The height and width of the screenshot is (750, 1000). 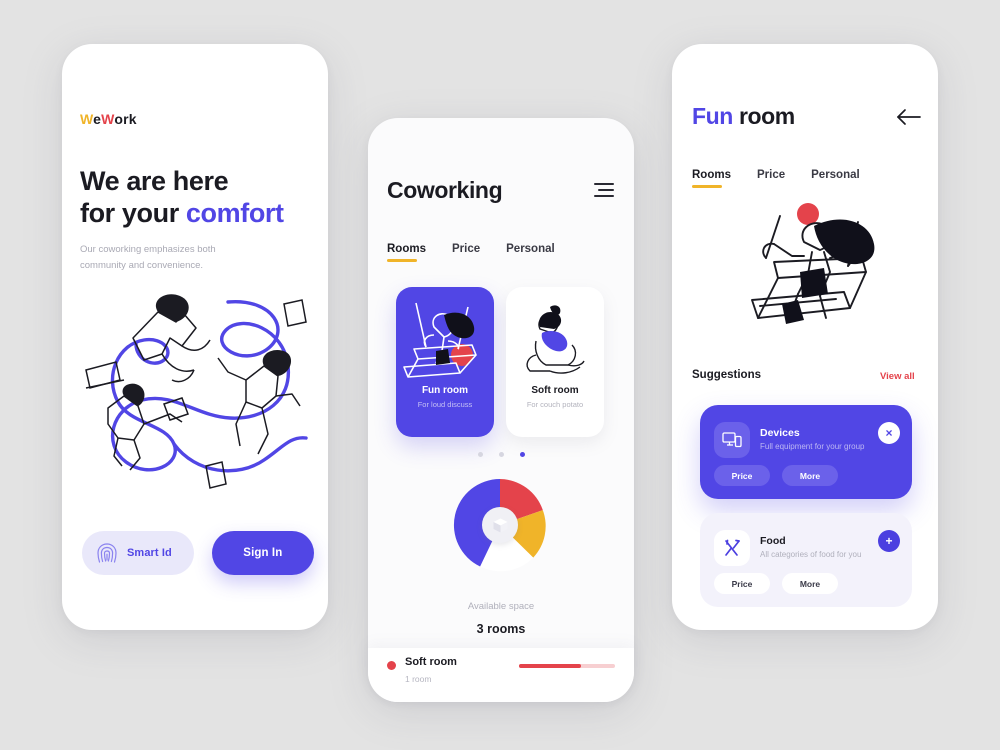 What do you see at coordinates (125, 119) in the screenshot?
I see `logo-letters-ork: ork` at bounding box center [125, 119].